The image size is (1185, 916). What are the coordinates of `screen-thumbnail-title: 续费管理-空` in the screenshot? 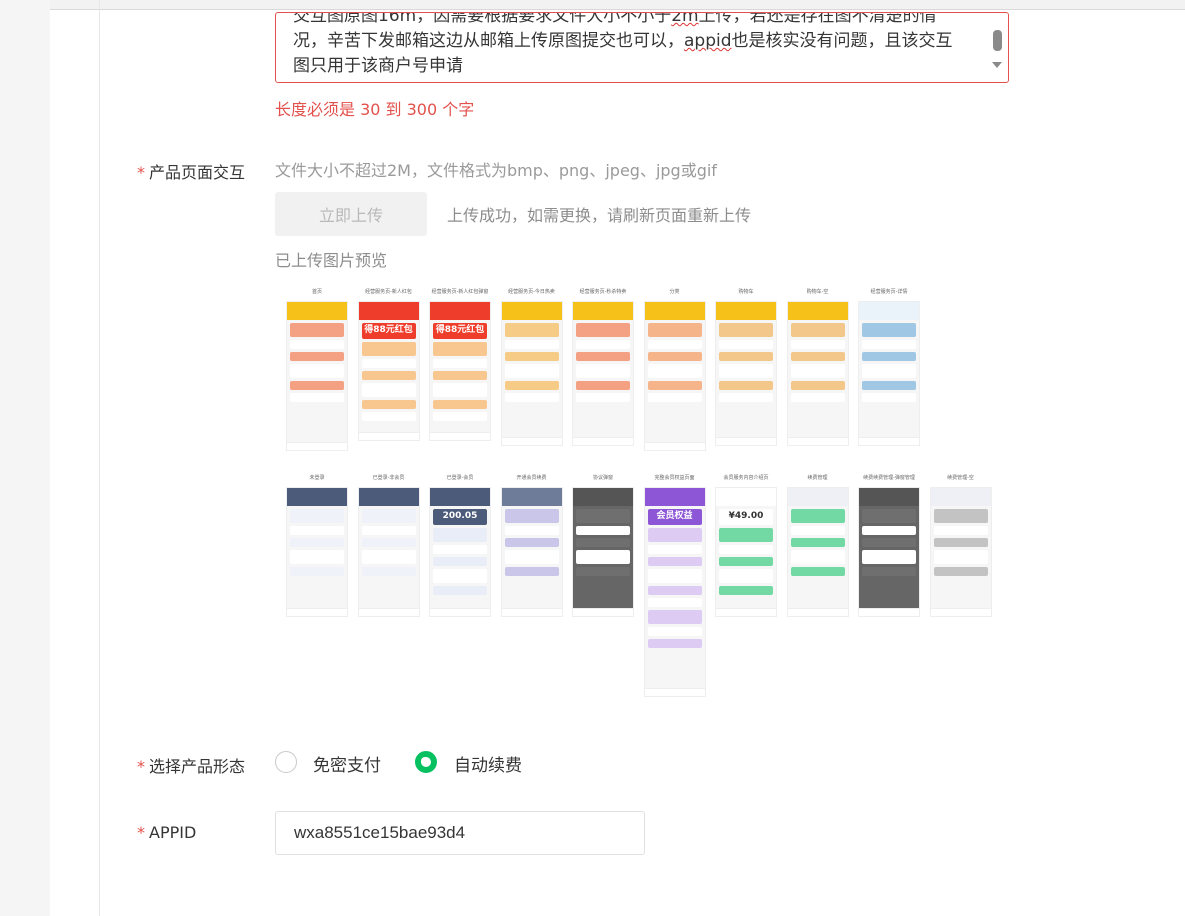 It's located at (960, 478).